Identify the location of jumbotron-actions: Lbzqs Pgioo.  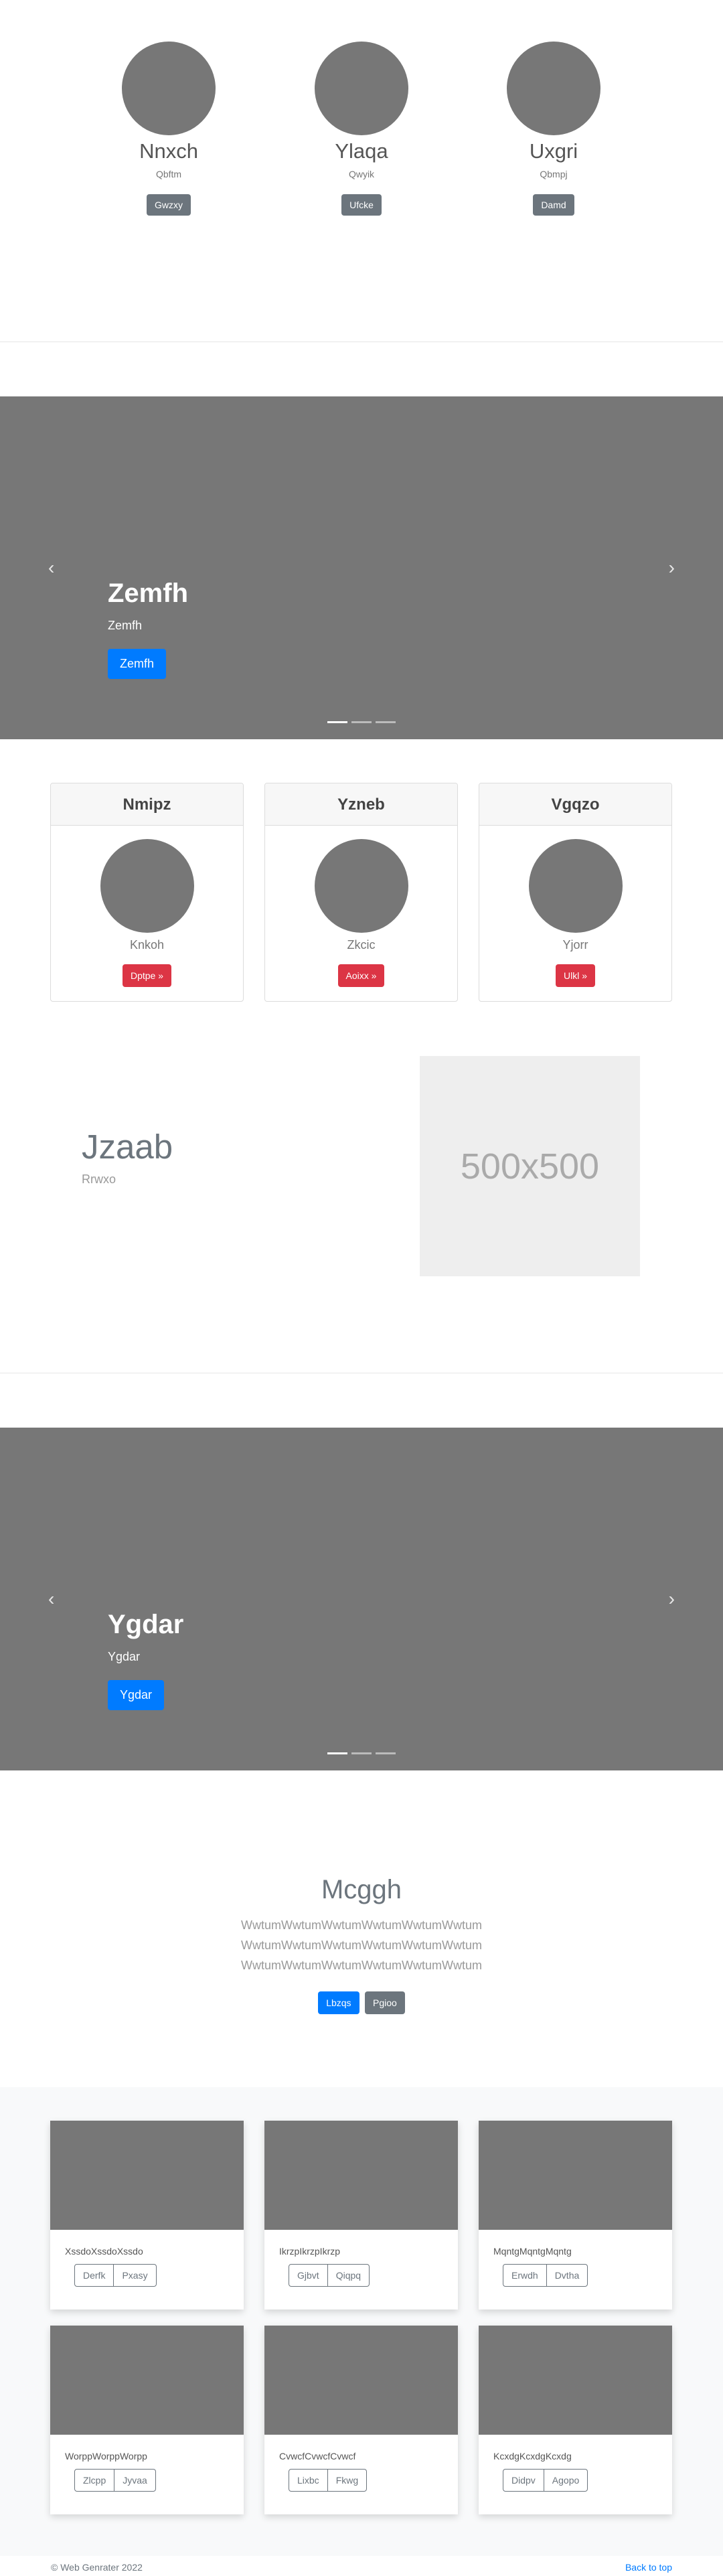
(361, 2002).